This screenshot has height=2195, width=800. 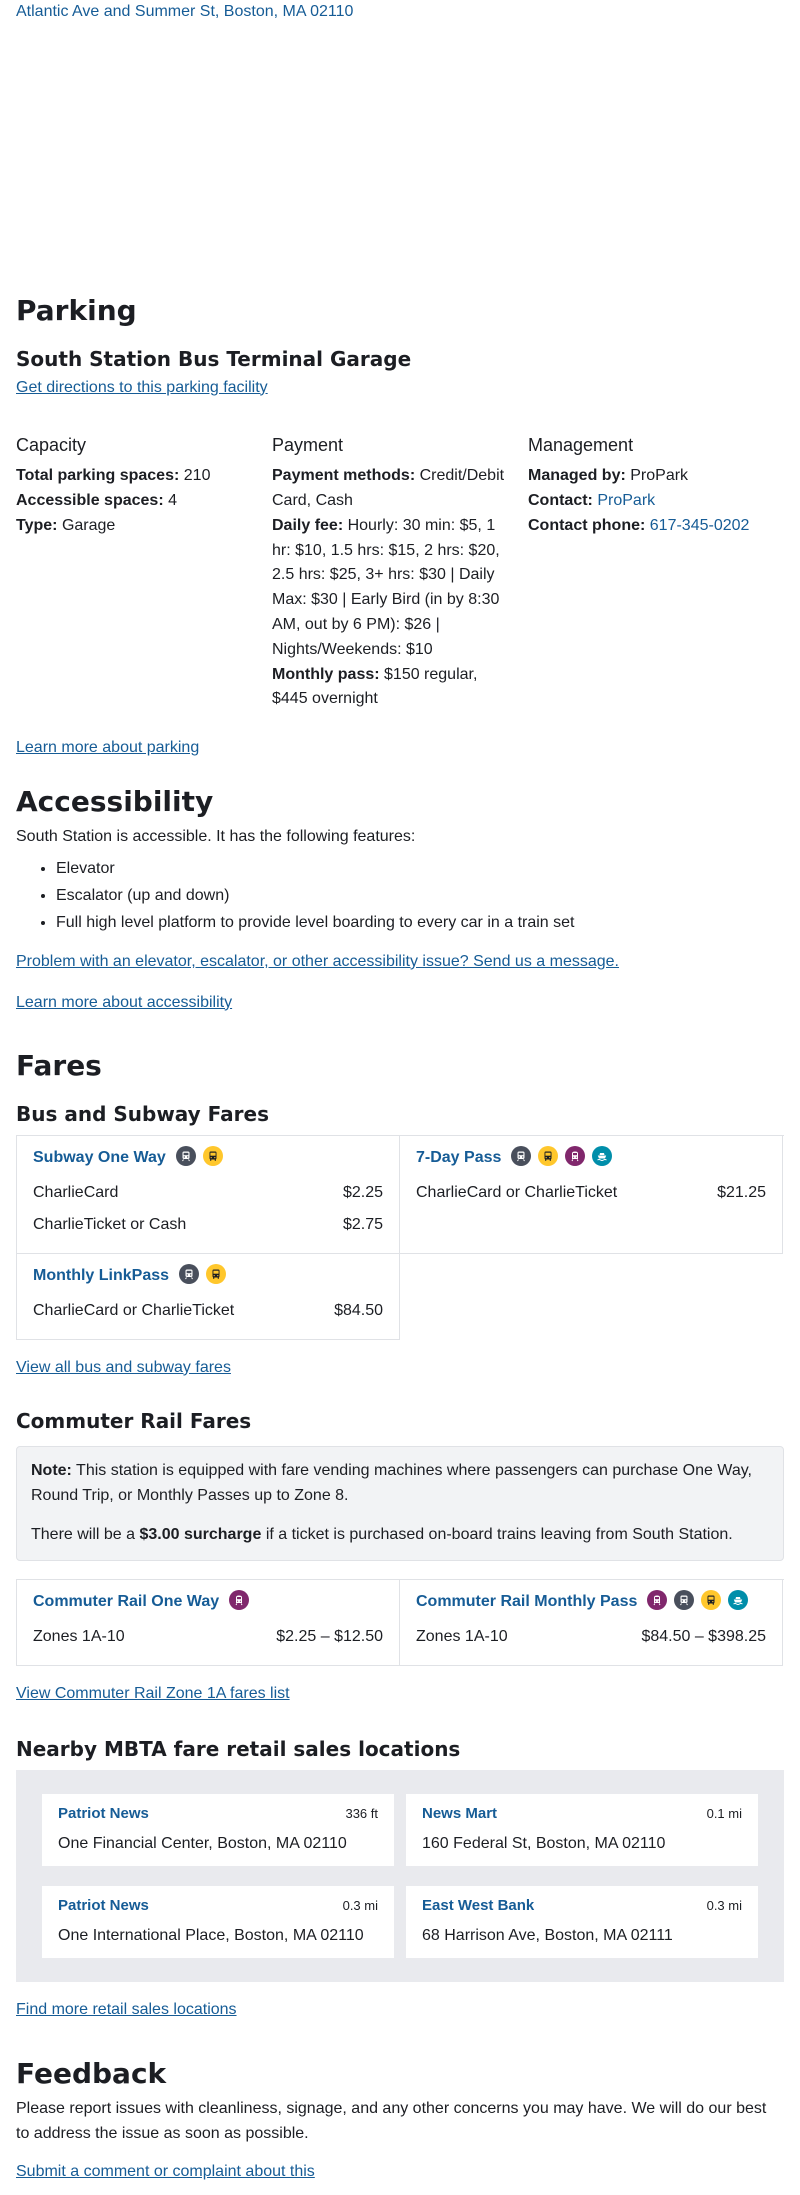 I want to click on fare-label: Zones 1A-10, so click(x=462, y=1636).